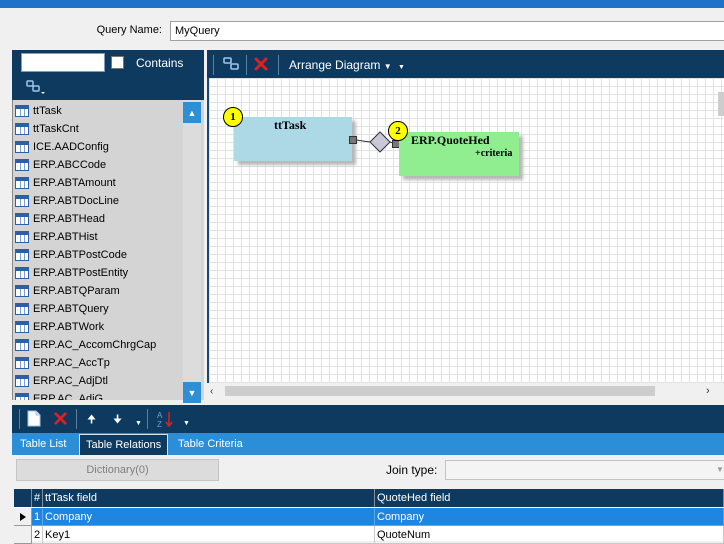 This screenshot has height=544, width=724. What do you see at coordinates (721, 104) in the screenshot?
I see `canvas-vertical-scroll-thumb` at bounding box center [721, 104].